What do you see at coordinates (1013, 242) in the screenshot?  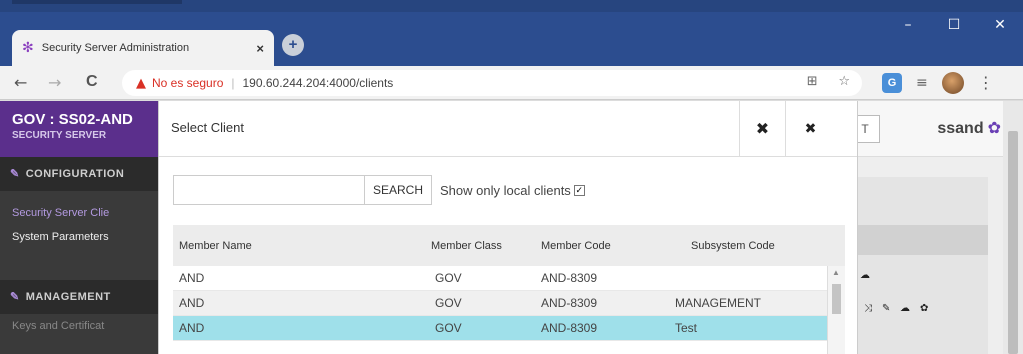 I see `scrollbar-thumb` at bounding box center [1013, 242].